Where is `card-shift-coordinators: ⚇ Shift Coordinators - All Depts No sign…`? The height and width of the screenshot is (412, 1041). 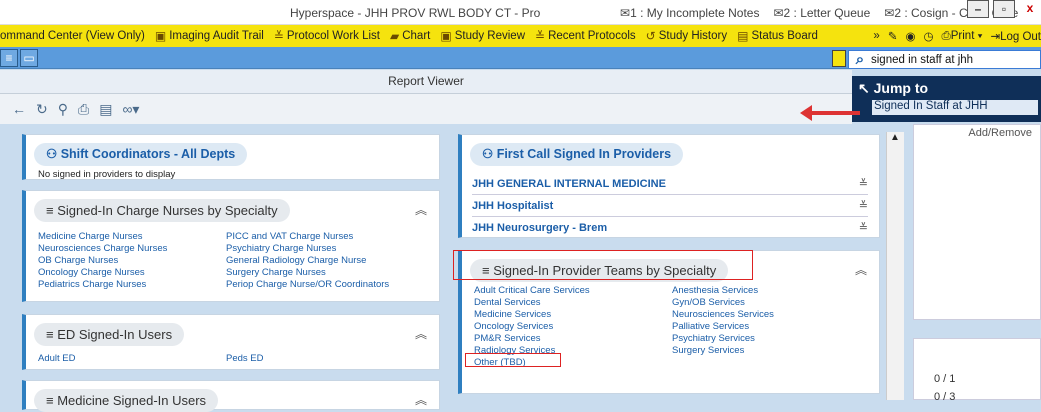 card-shift-coordinators: ⚇ Shift Coordinators - All Depts No sign… is located at coordinates (231, 157).